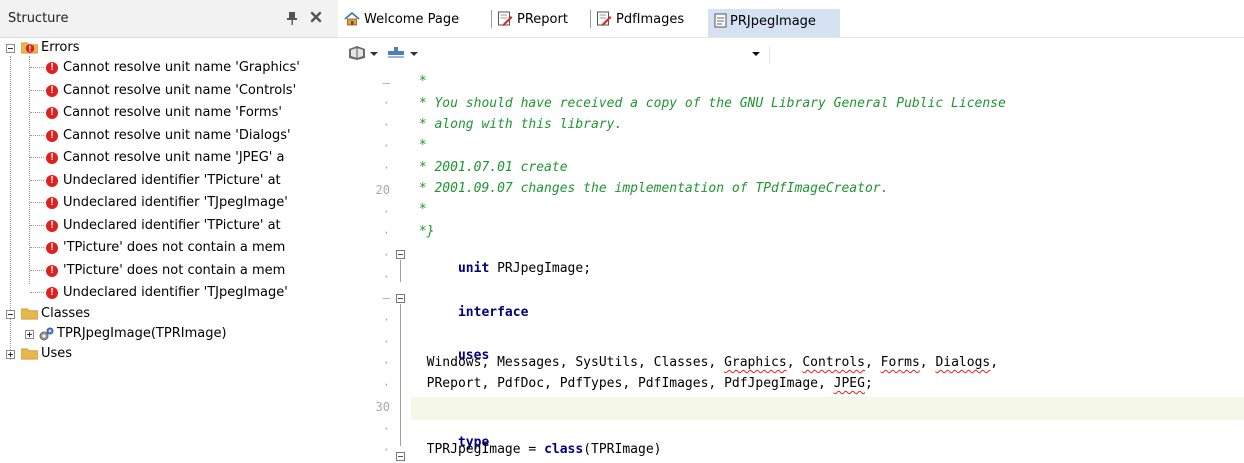 This screenshot has height=463, width=1244. Describe the element at coordinates (174, 270) in the screenshot. I see `tree-error-label: 'TPicture' does not contain a mem` at that location.